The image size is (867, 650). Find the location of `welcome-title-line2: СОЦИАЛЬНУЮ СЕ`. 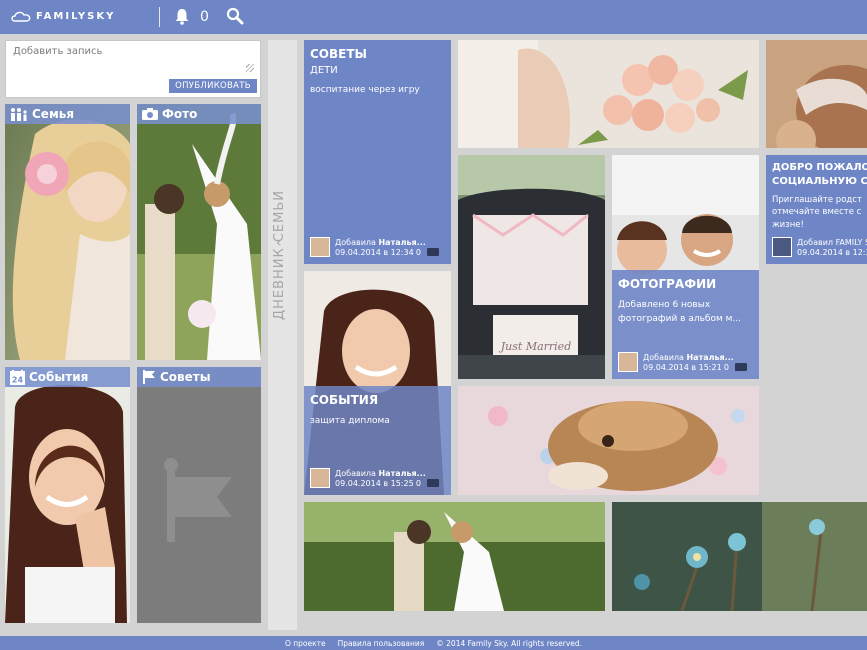

welcome-title-line2: СОЦИАЛЬНУЮ СЕ is located at coordinates (819, 181).